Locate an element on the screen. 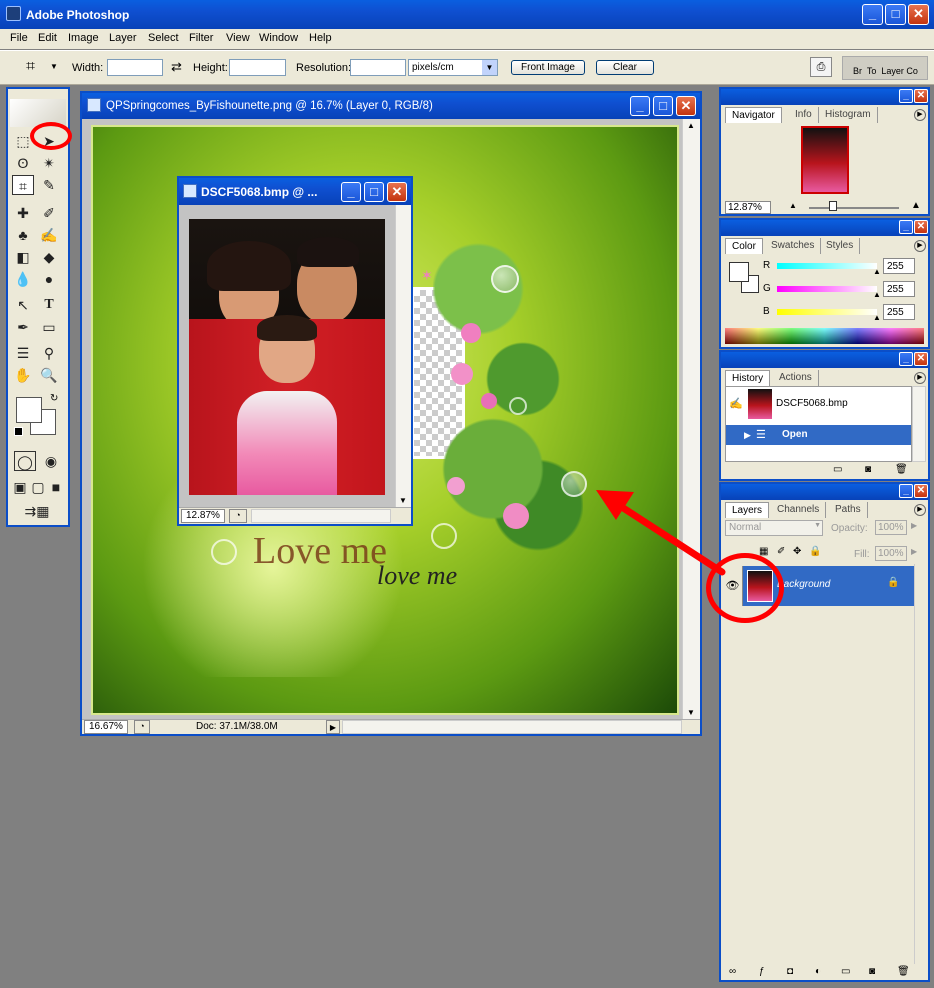  tab-color: Color is located at coordinates (744, 246).